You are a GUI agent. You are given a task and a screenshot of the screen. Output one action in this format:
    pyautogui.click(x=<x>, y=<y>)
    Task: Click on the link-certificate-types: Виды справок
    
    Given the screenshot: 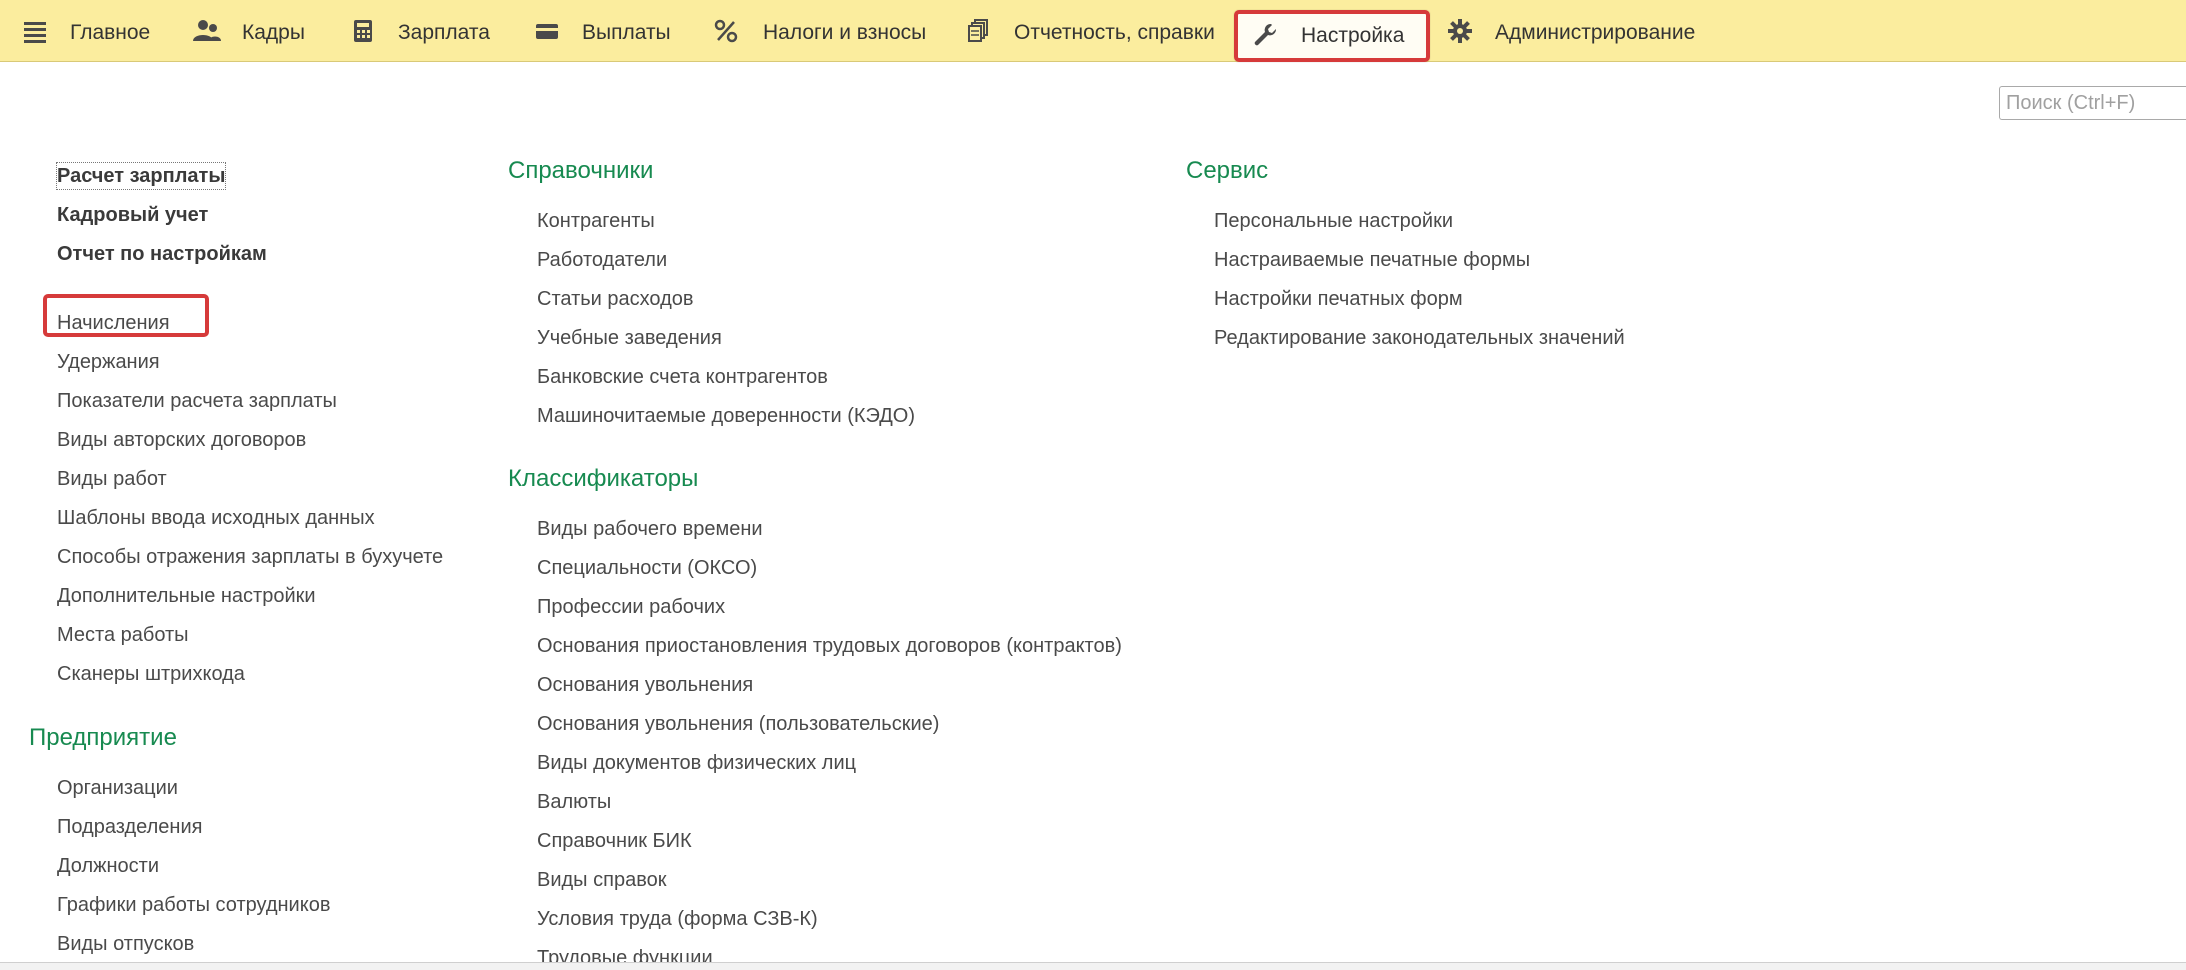 What is the action you would take?
    pyautogui.click(x=601, y=880)
    